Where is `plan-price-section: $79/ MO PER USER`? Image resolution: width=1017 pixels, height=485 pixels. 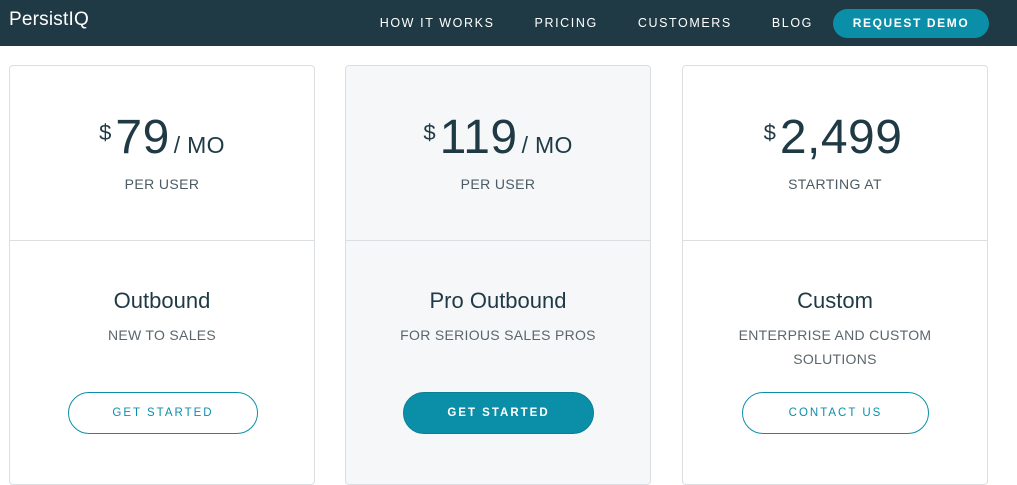 plan-price-section: $79/ MO PER USER is located at coordinates (162, 153).